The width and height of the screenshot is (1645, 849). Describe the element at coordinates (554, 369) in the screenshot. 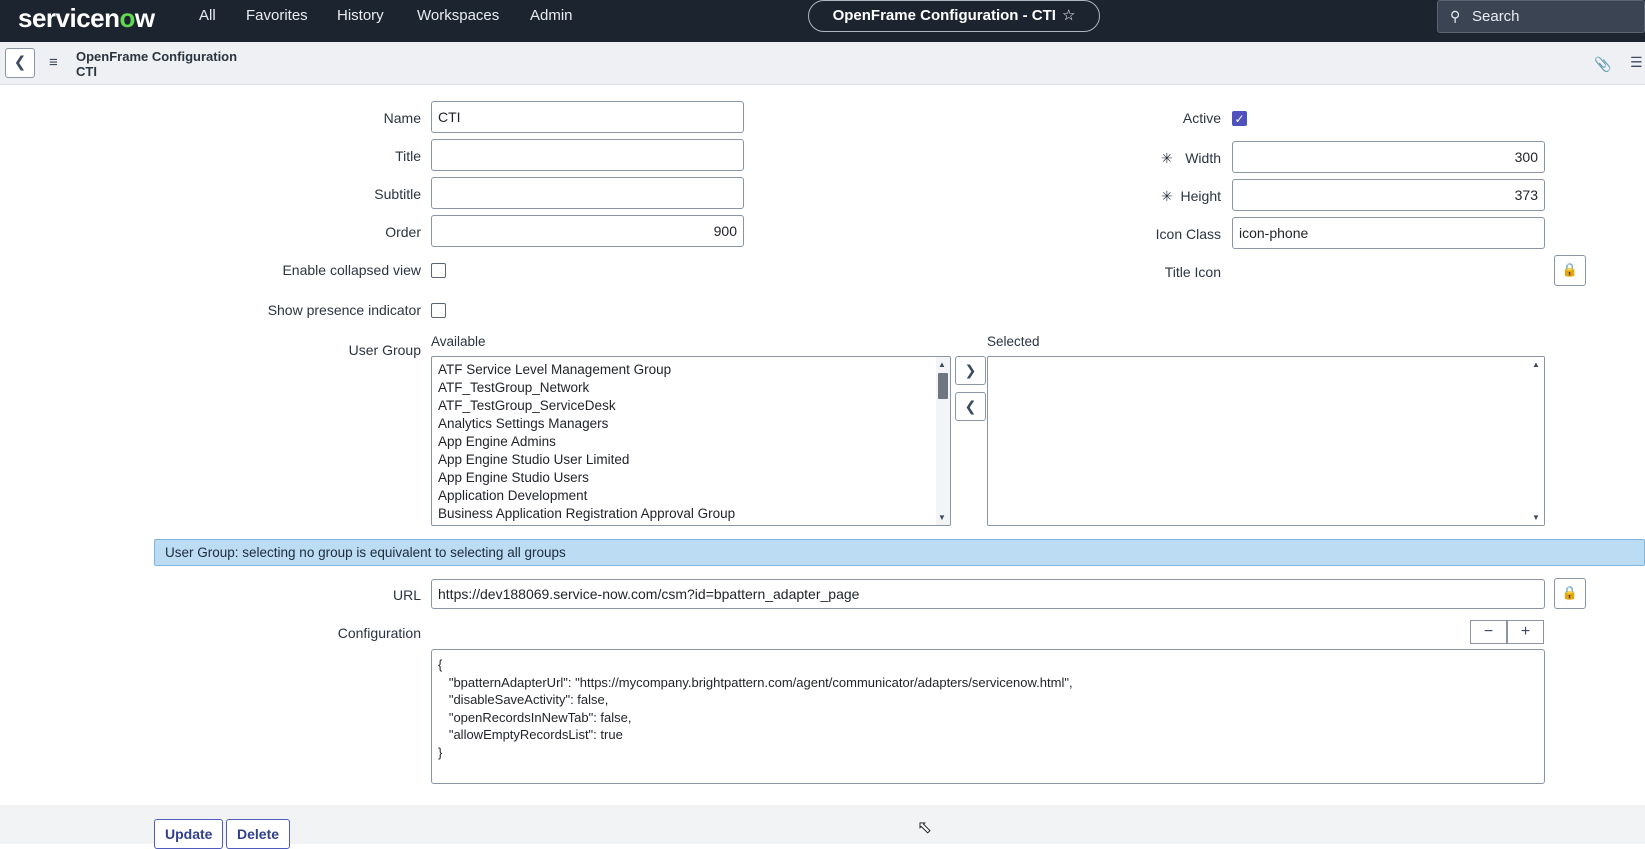

I see `list-item: ATF Service Level Management Group` at that location.